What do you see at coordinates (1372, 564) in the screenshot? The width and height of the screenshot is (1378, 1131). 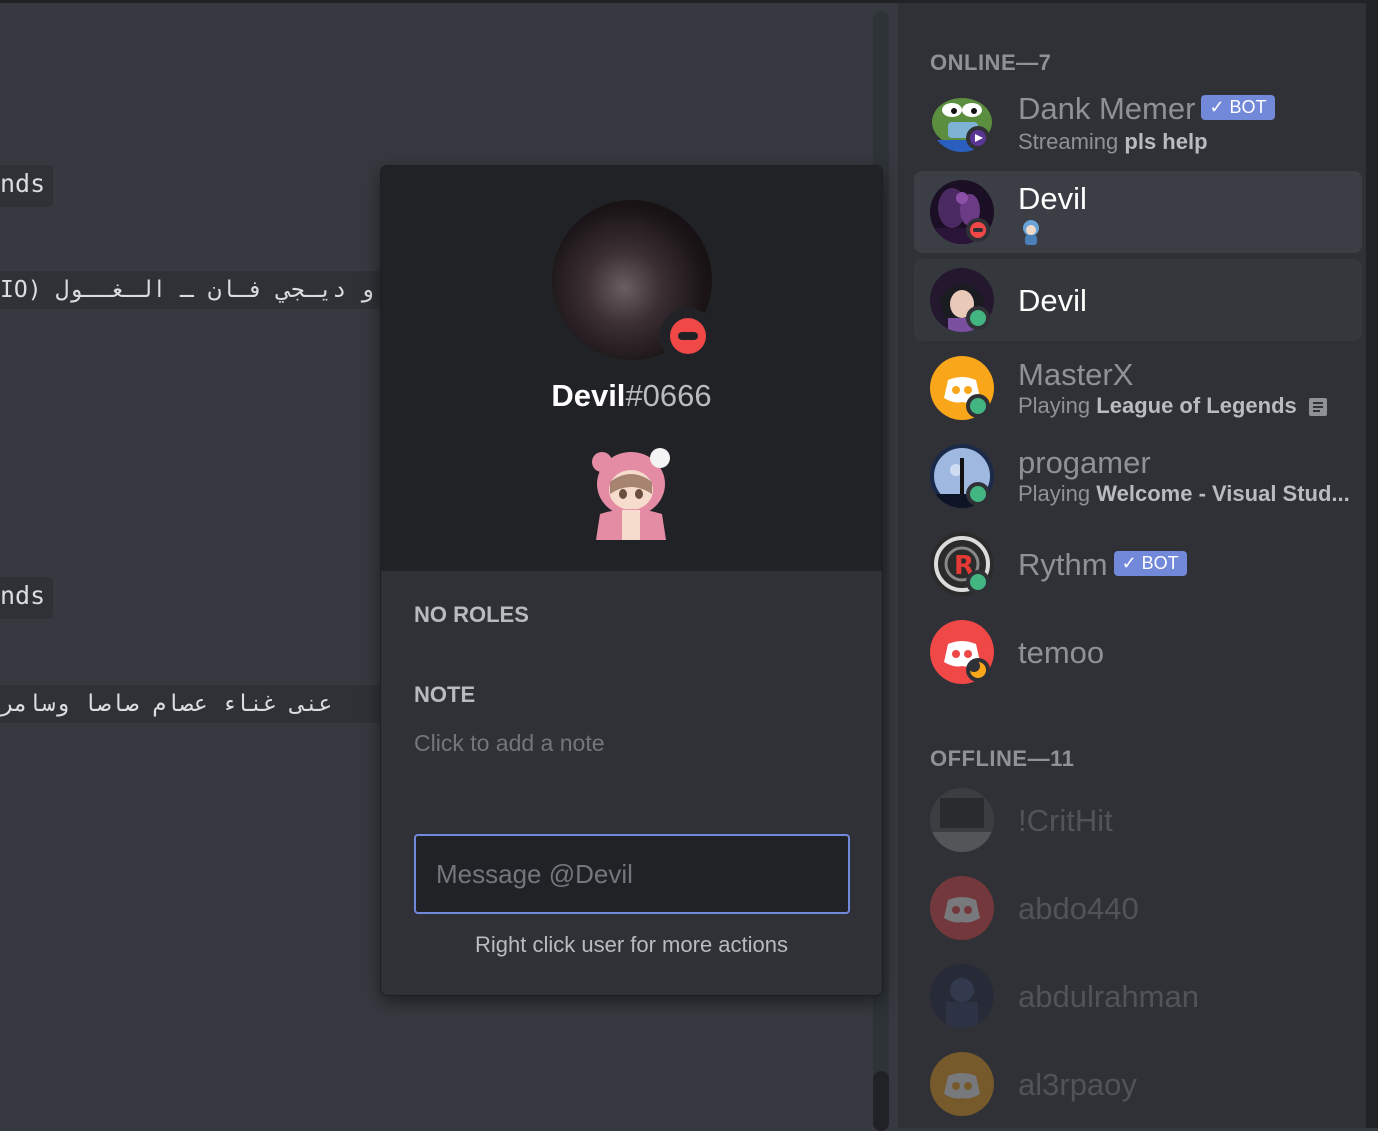 I see `member-list-scrollbar` at bounding box center [1372, 564].